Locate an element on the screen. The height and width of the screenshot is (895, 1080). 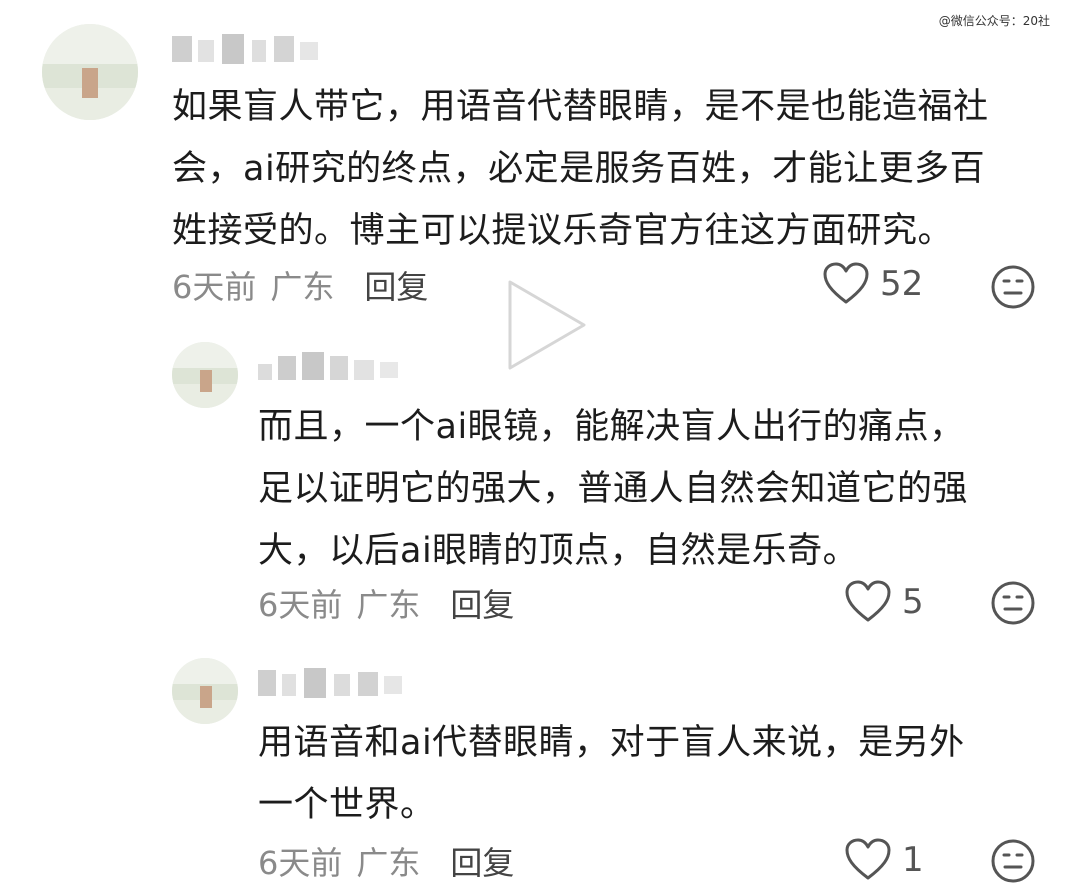
like-button: 5 is located at coordinates (884, 602).